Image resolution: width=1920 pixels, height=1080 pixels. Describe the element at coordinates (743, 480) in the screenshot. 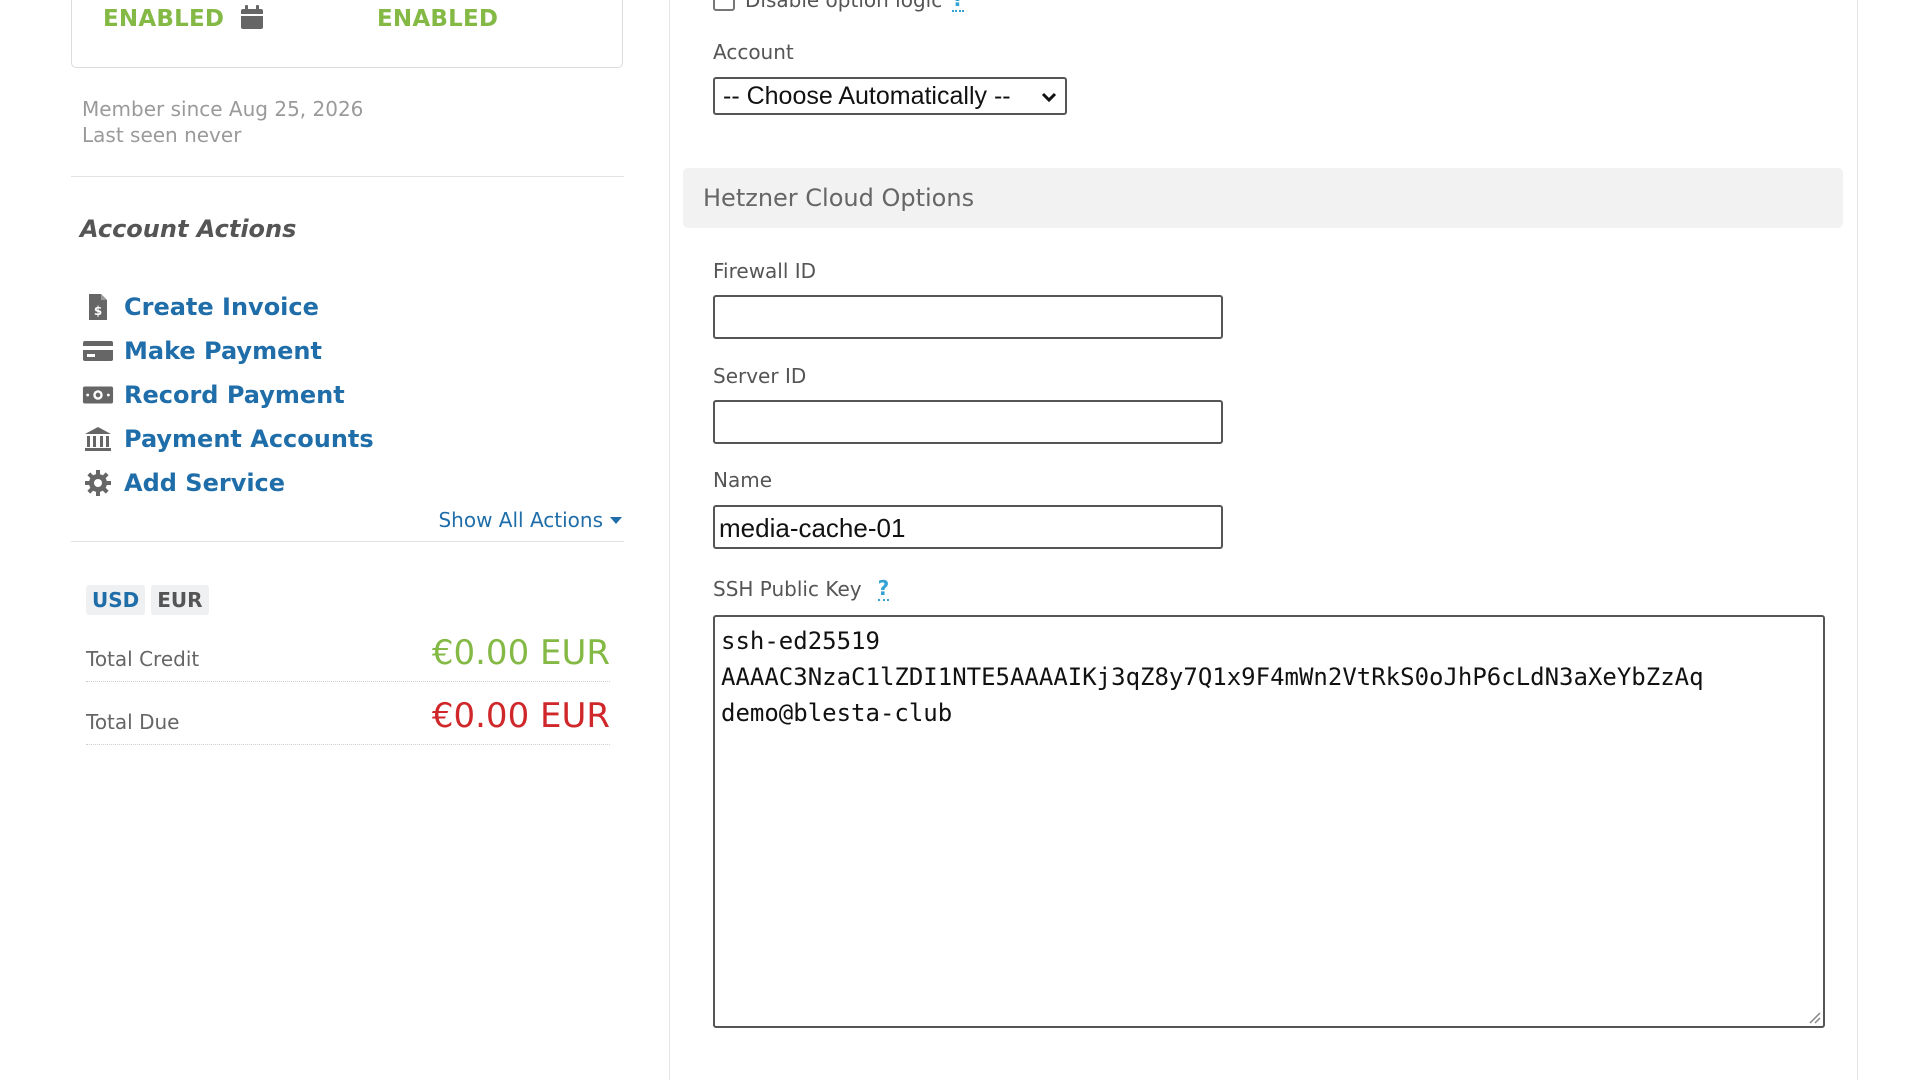

I see `name-label: Name` at that location.